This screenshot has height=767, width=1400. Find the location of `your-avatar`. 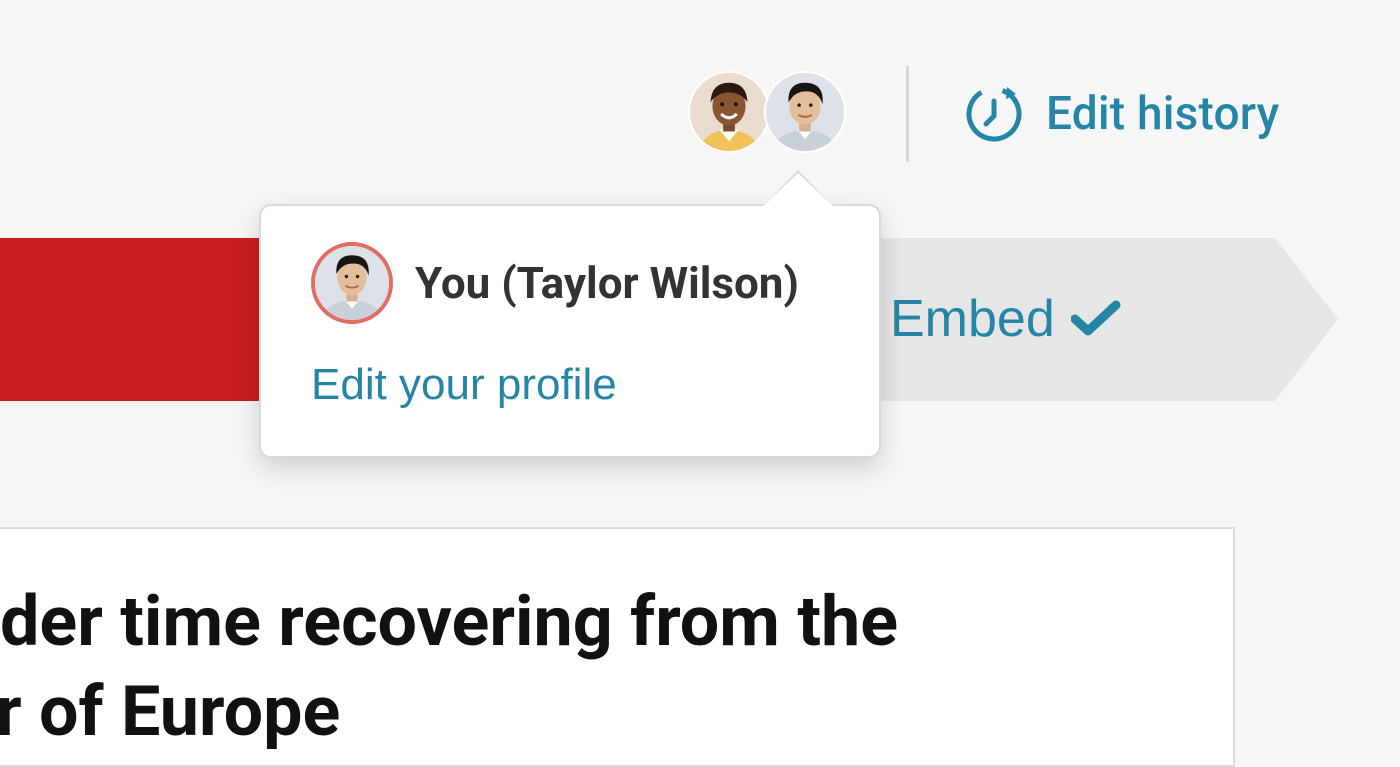

your-avatar is located at coordinates (805, 112).